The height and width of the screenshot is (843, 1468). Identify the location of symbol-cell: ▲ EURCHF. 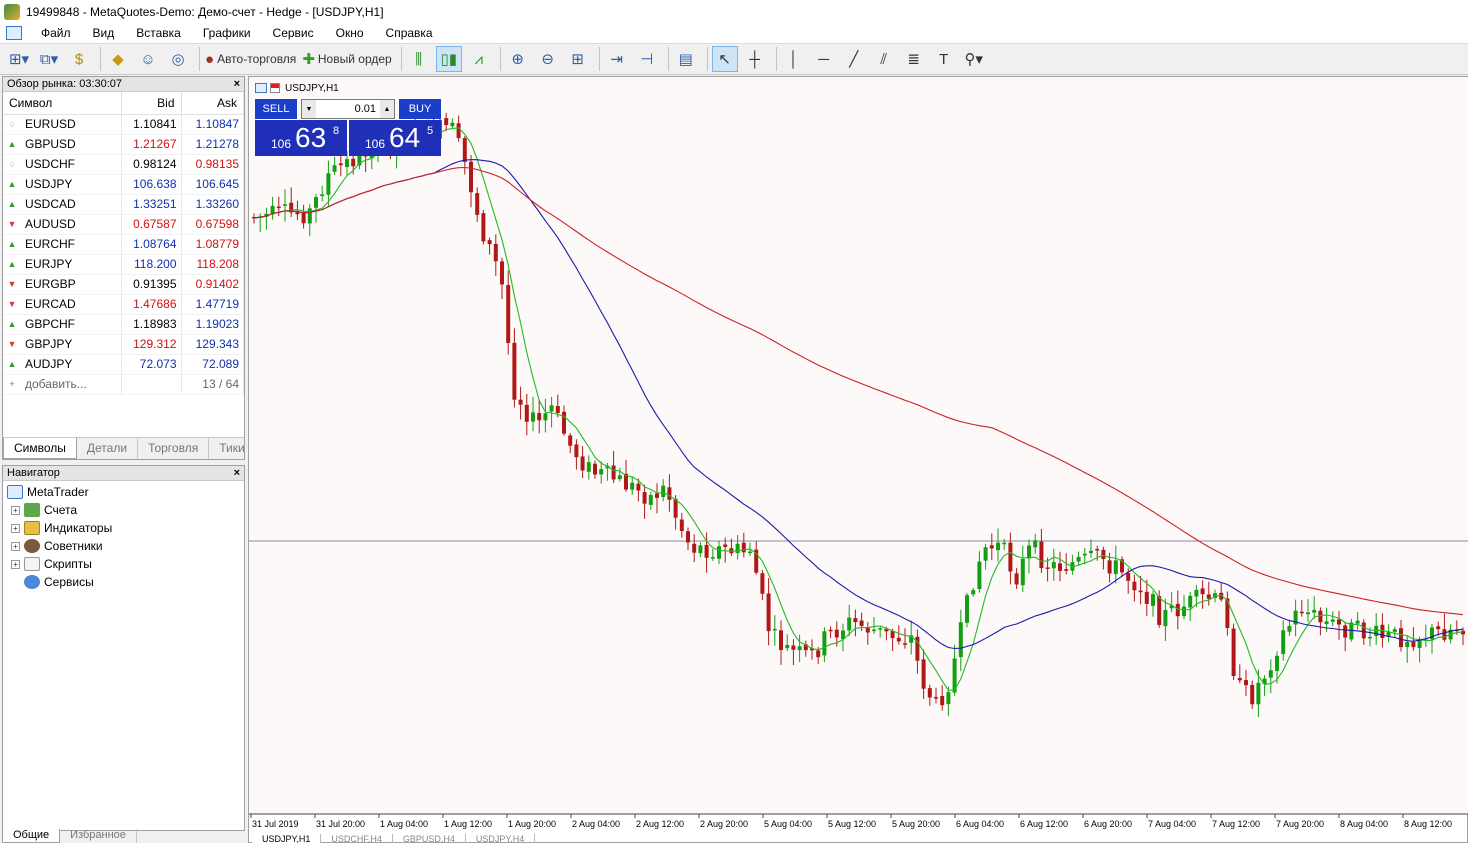
(62, 244).